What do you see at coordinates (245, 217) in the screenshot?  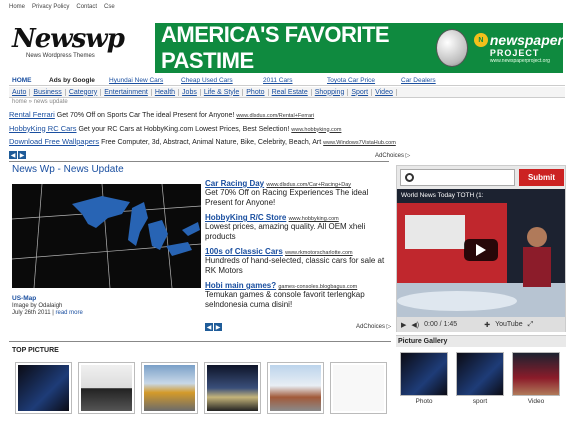 I see `side-ad-title: HobbyKing R/C Store` at bounding box center [245, 217].